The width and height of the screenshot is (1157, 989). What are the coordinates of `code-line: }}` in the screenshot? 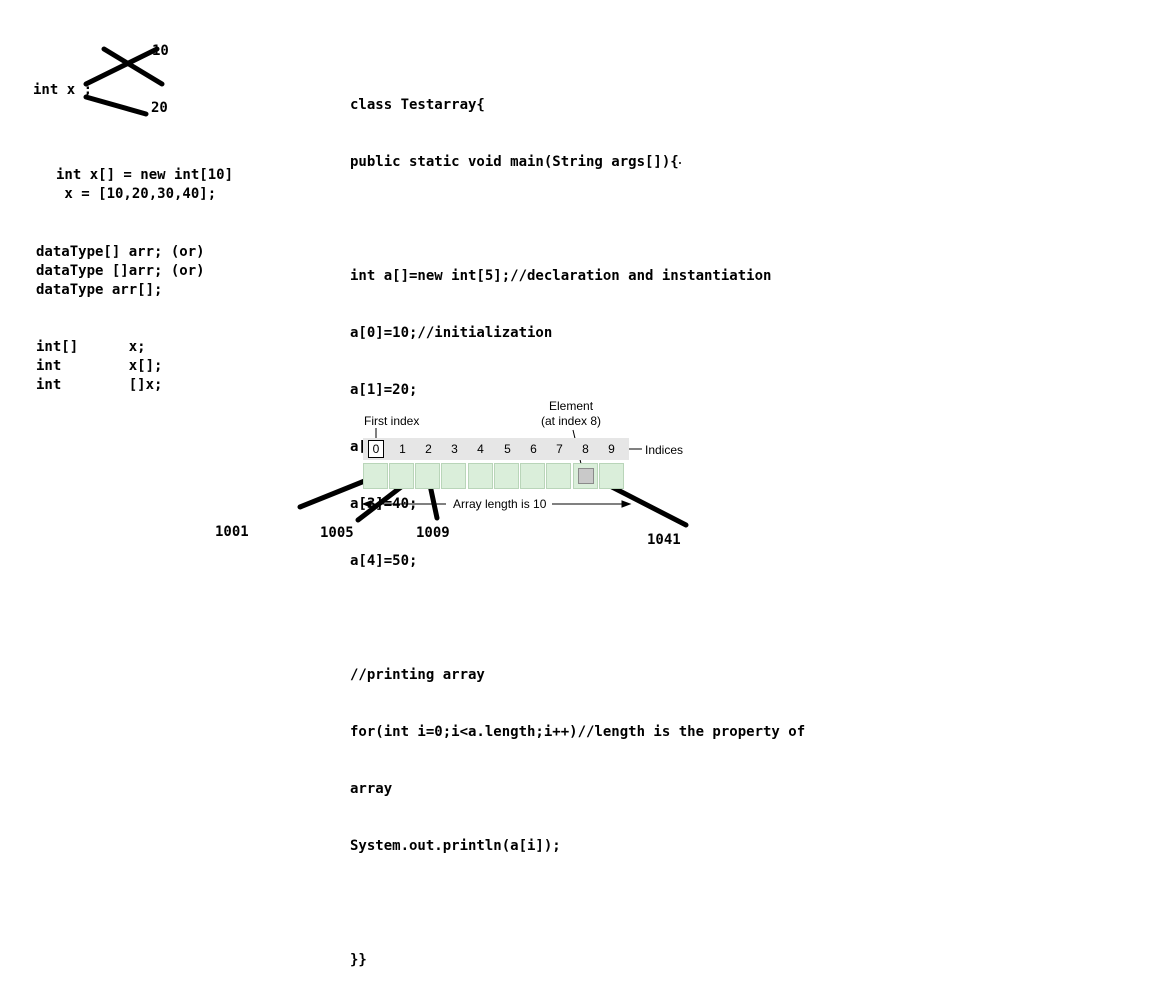 It's located at (358, 960).